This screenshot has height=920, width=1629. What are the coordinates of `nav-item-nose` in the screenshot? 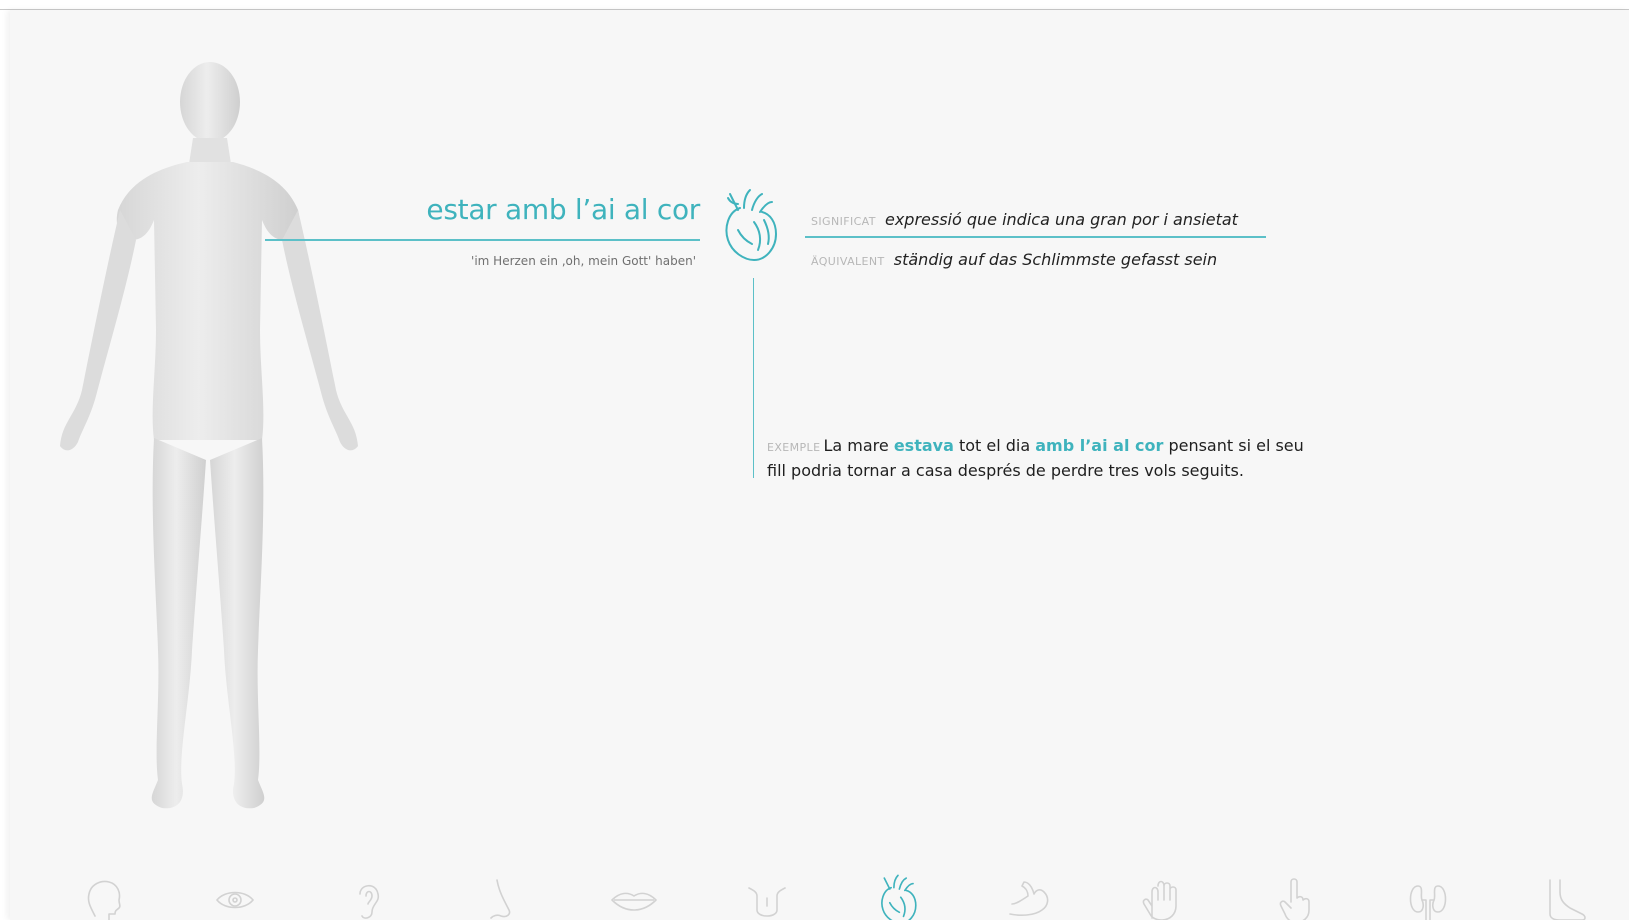 It's located at (501, 897).